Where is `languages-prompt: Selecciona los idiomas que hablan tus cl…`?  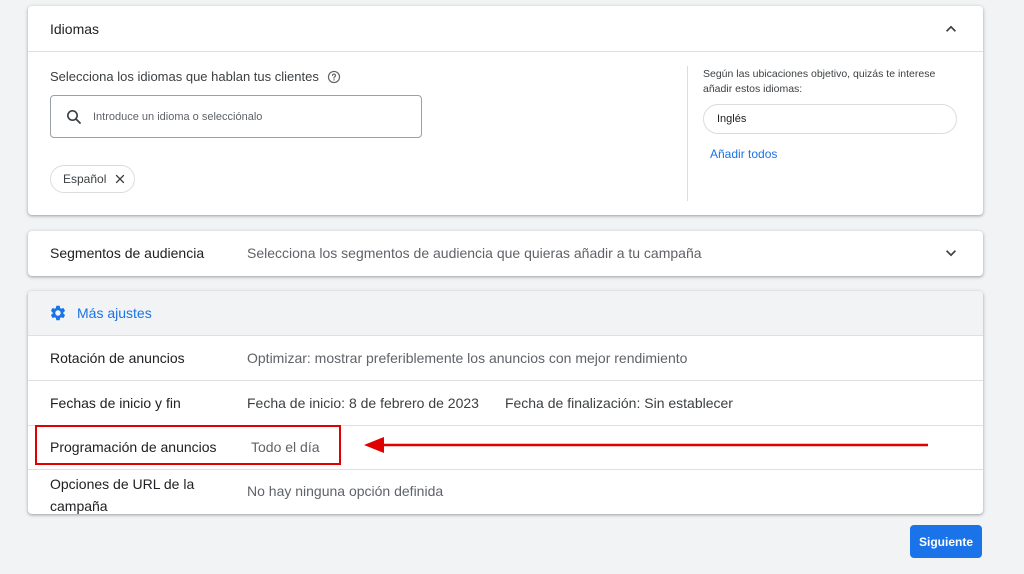 languages-prompt: Selecciona los idiomas que hablan tus cl… is located at coordinates (195, 76).